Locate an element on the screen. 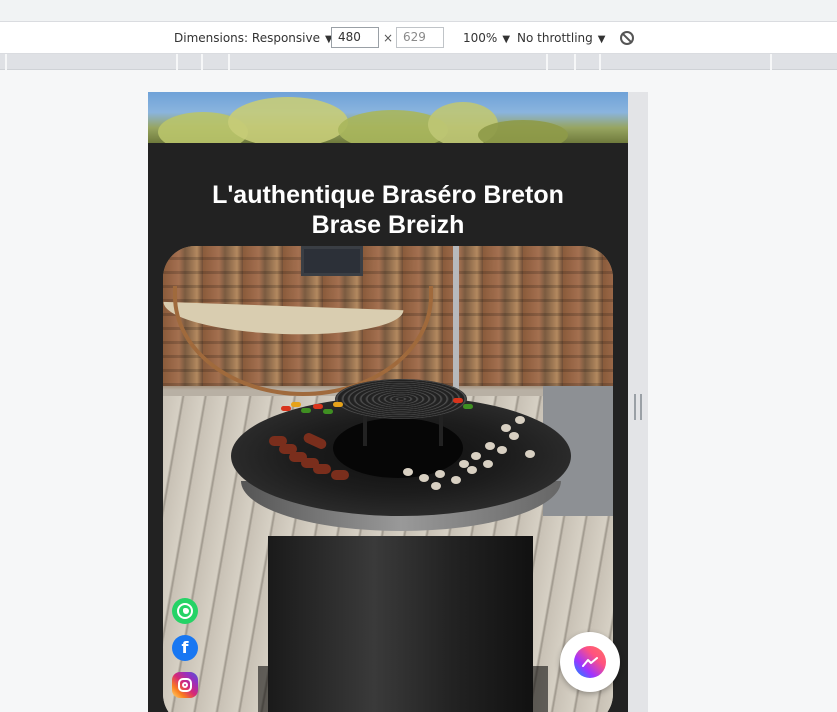 Image resolution: width=837 pixels, height=712 pixels. dimensions-dropdown: Dimensions: Responsive ▼ is located at coordinates (253, 39).